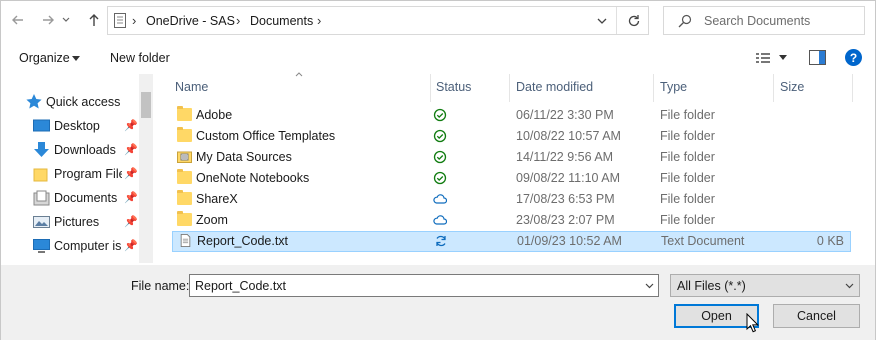 The width and height of the screenshot is (876, 340). I want to click on sort-ascending-icon, so click(299, 74).